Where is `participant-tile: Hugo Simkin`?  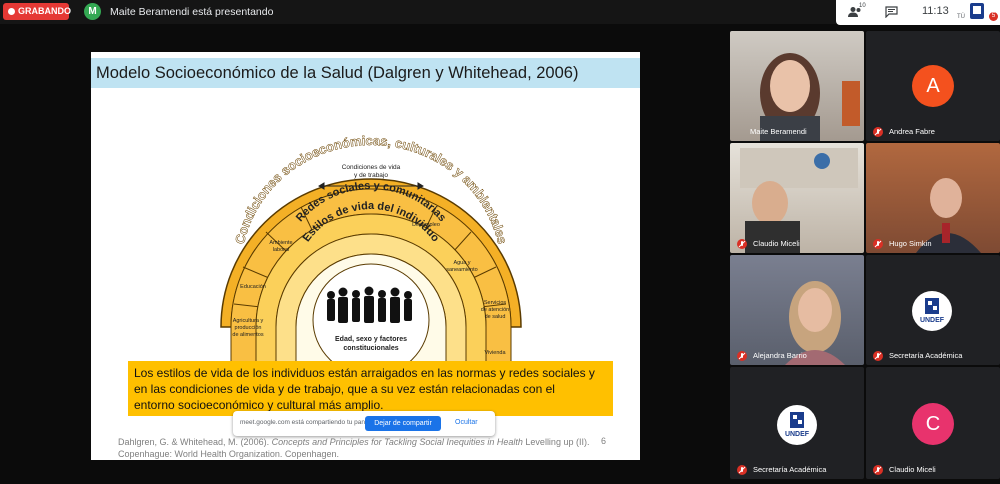
participant-tile: Hugo Simkin is located at coordinates (933, 198).